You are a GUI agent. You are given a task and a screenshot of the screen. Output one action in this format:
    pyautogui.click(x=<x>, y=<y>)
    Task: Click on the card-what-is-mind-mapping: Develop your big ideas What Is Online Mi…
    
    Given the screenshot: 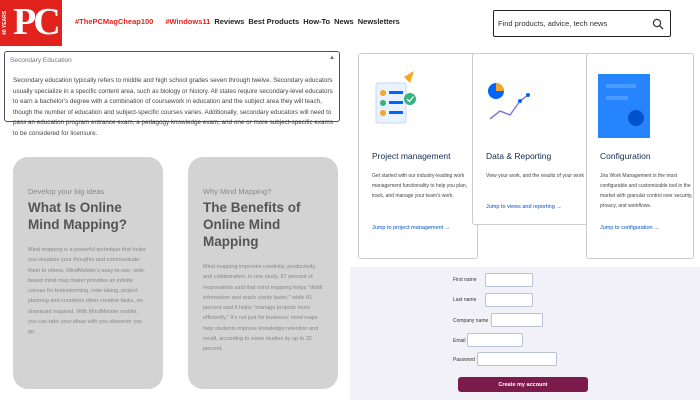 What is the action you would take?
    pyautogui.click(x=88, y=273)
    